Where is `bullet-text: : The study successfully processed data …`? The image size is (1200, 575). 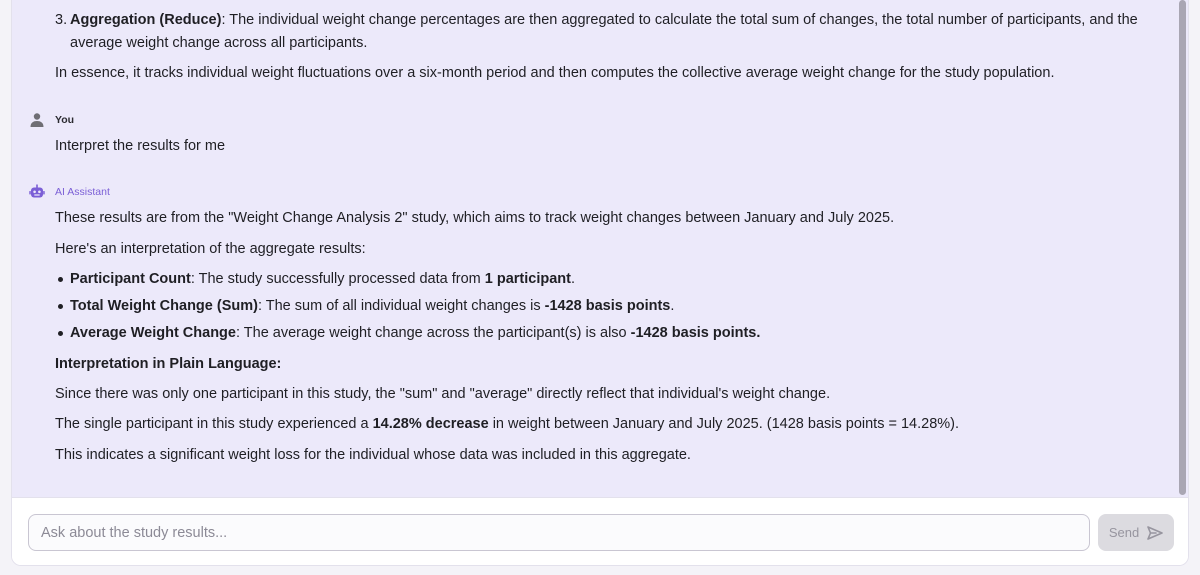
bullet-text: : The study successfully processed data … is located at coordinates (337, 279).